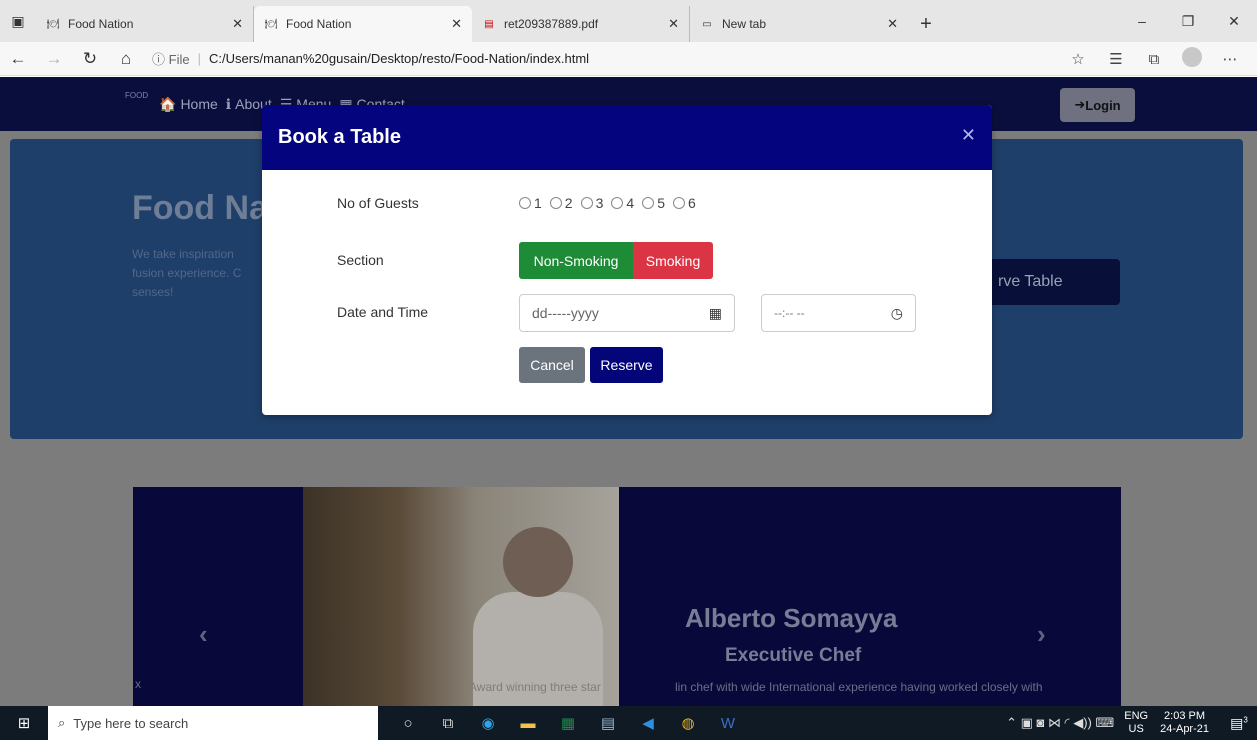 The image size is (1257, 740). I want to click on favorites-icon: ☰, so click(1116, 59).